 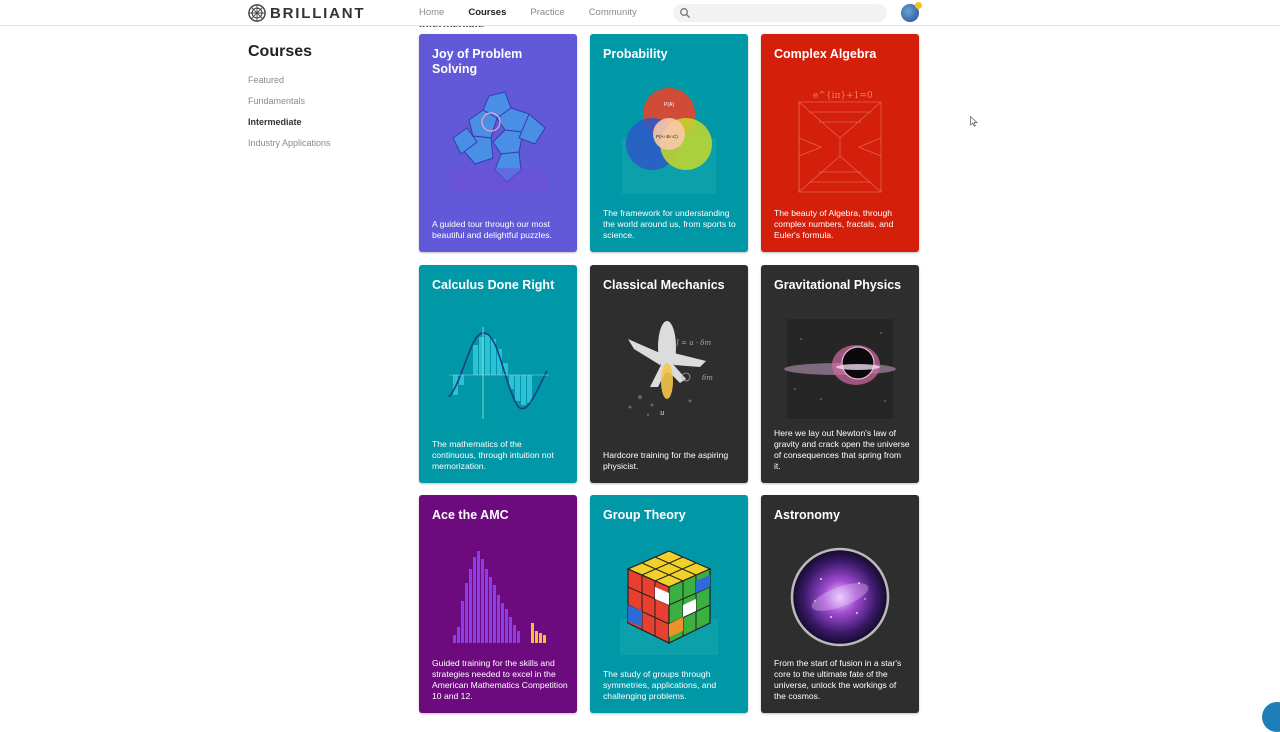 I want to click on rocket-illustration: J = u · δm δm u, so click(x=670, y=369).